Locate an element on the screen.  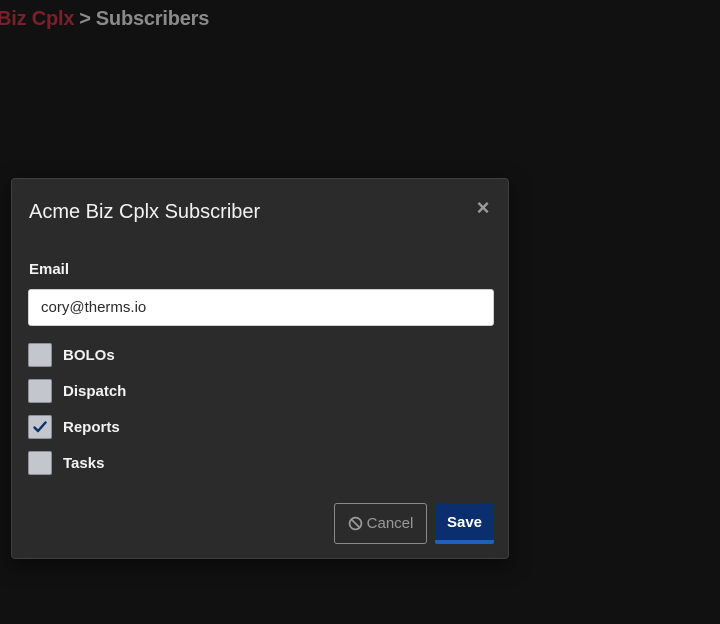
checkbox-label-bolos: BOLOs is located at coordinates (89, 355).